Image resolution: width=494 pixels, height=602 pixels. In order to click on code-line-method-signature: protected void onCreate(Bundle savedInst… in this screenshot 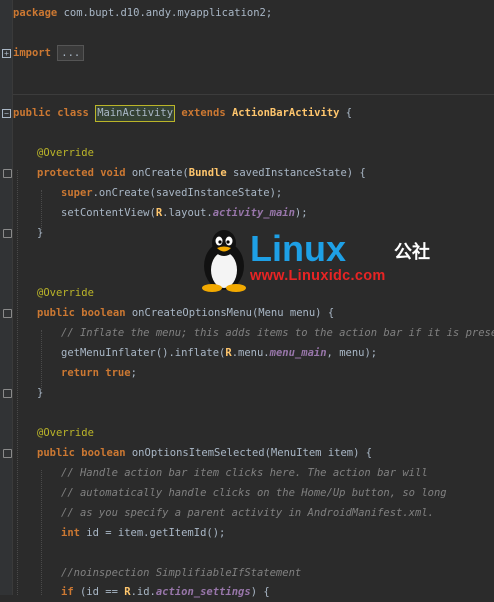, I will do `click(201, 173)`.